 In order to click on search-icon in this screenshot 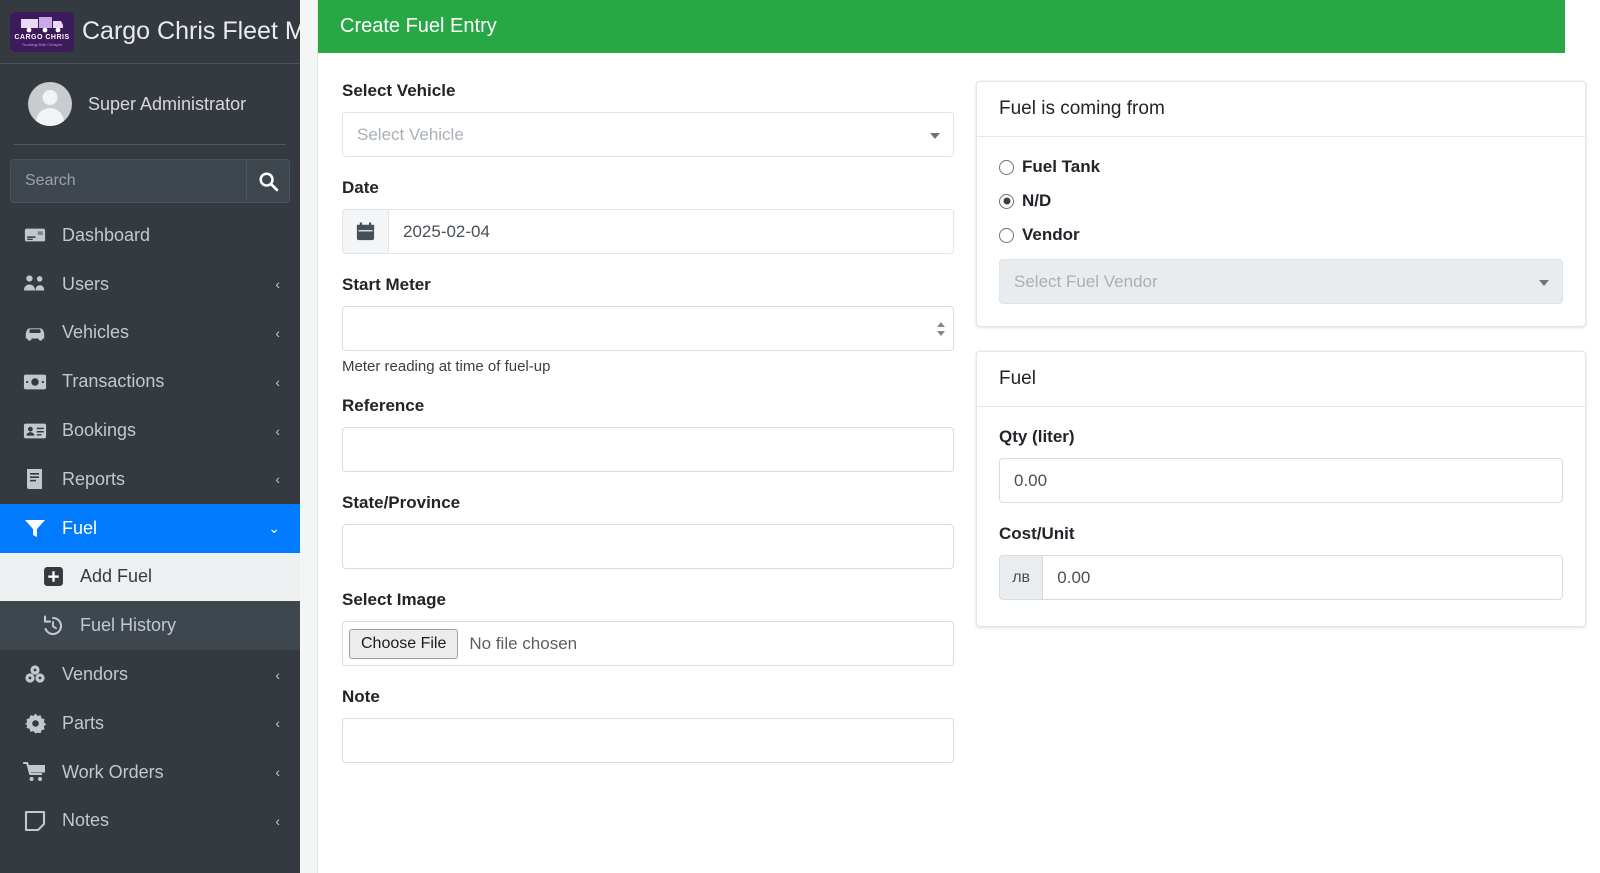, I will do `click(268, 181)`.